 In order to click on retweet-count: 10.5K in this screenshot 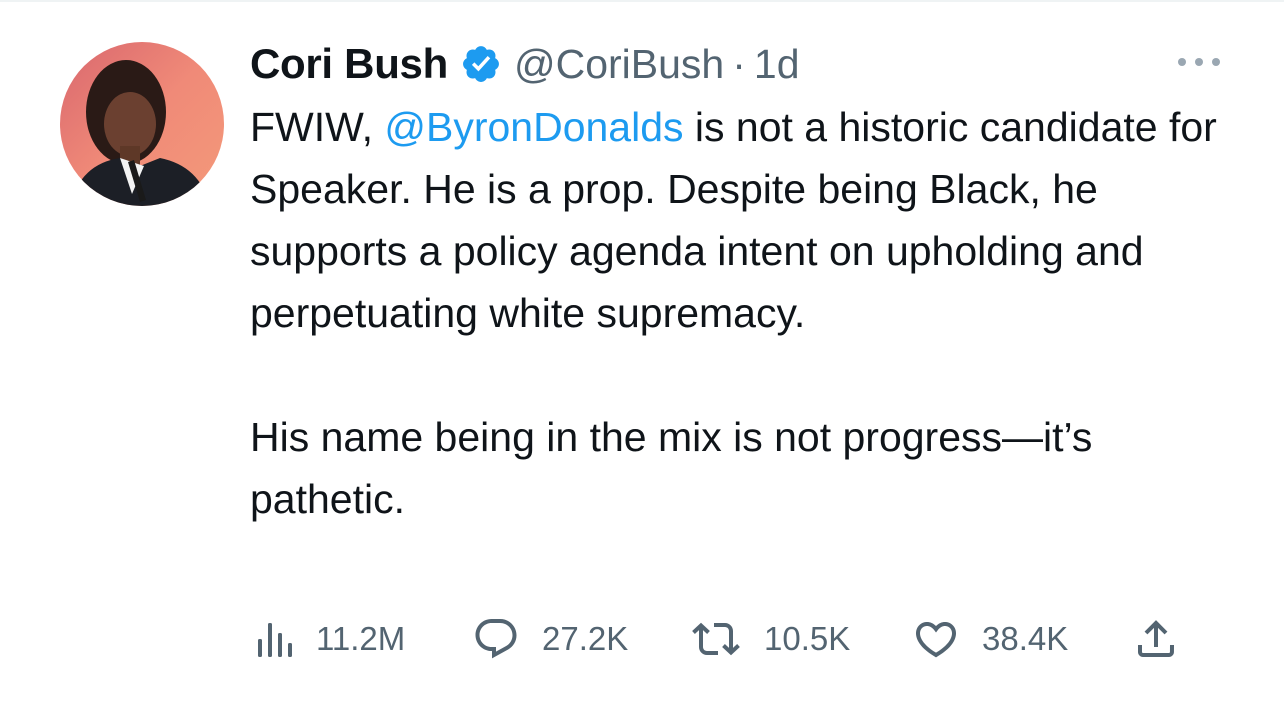, I will do `click(807, 638)`.